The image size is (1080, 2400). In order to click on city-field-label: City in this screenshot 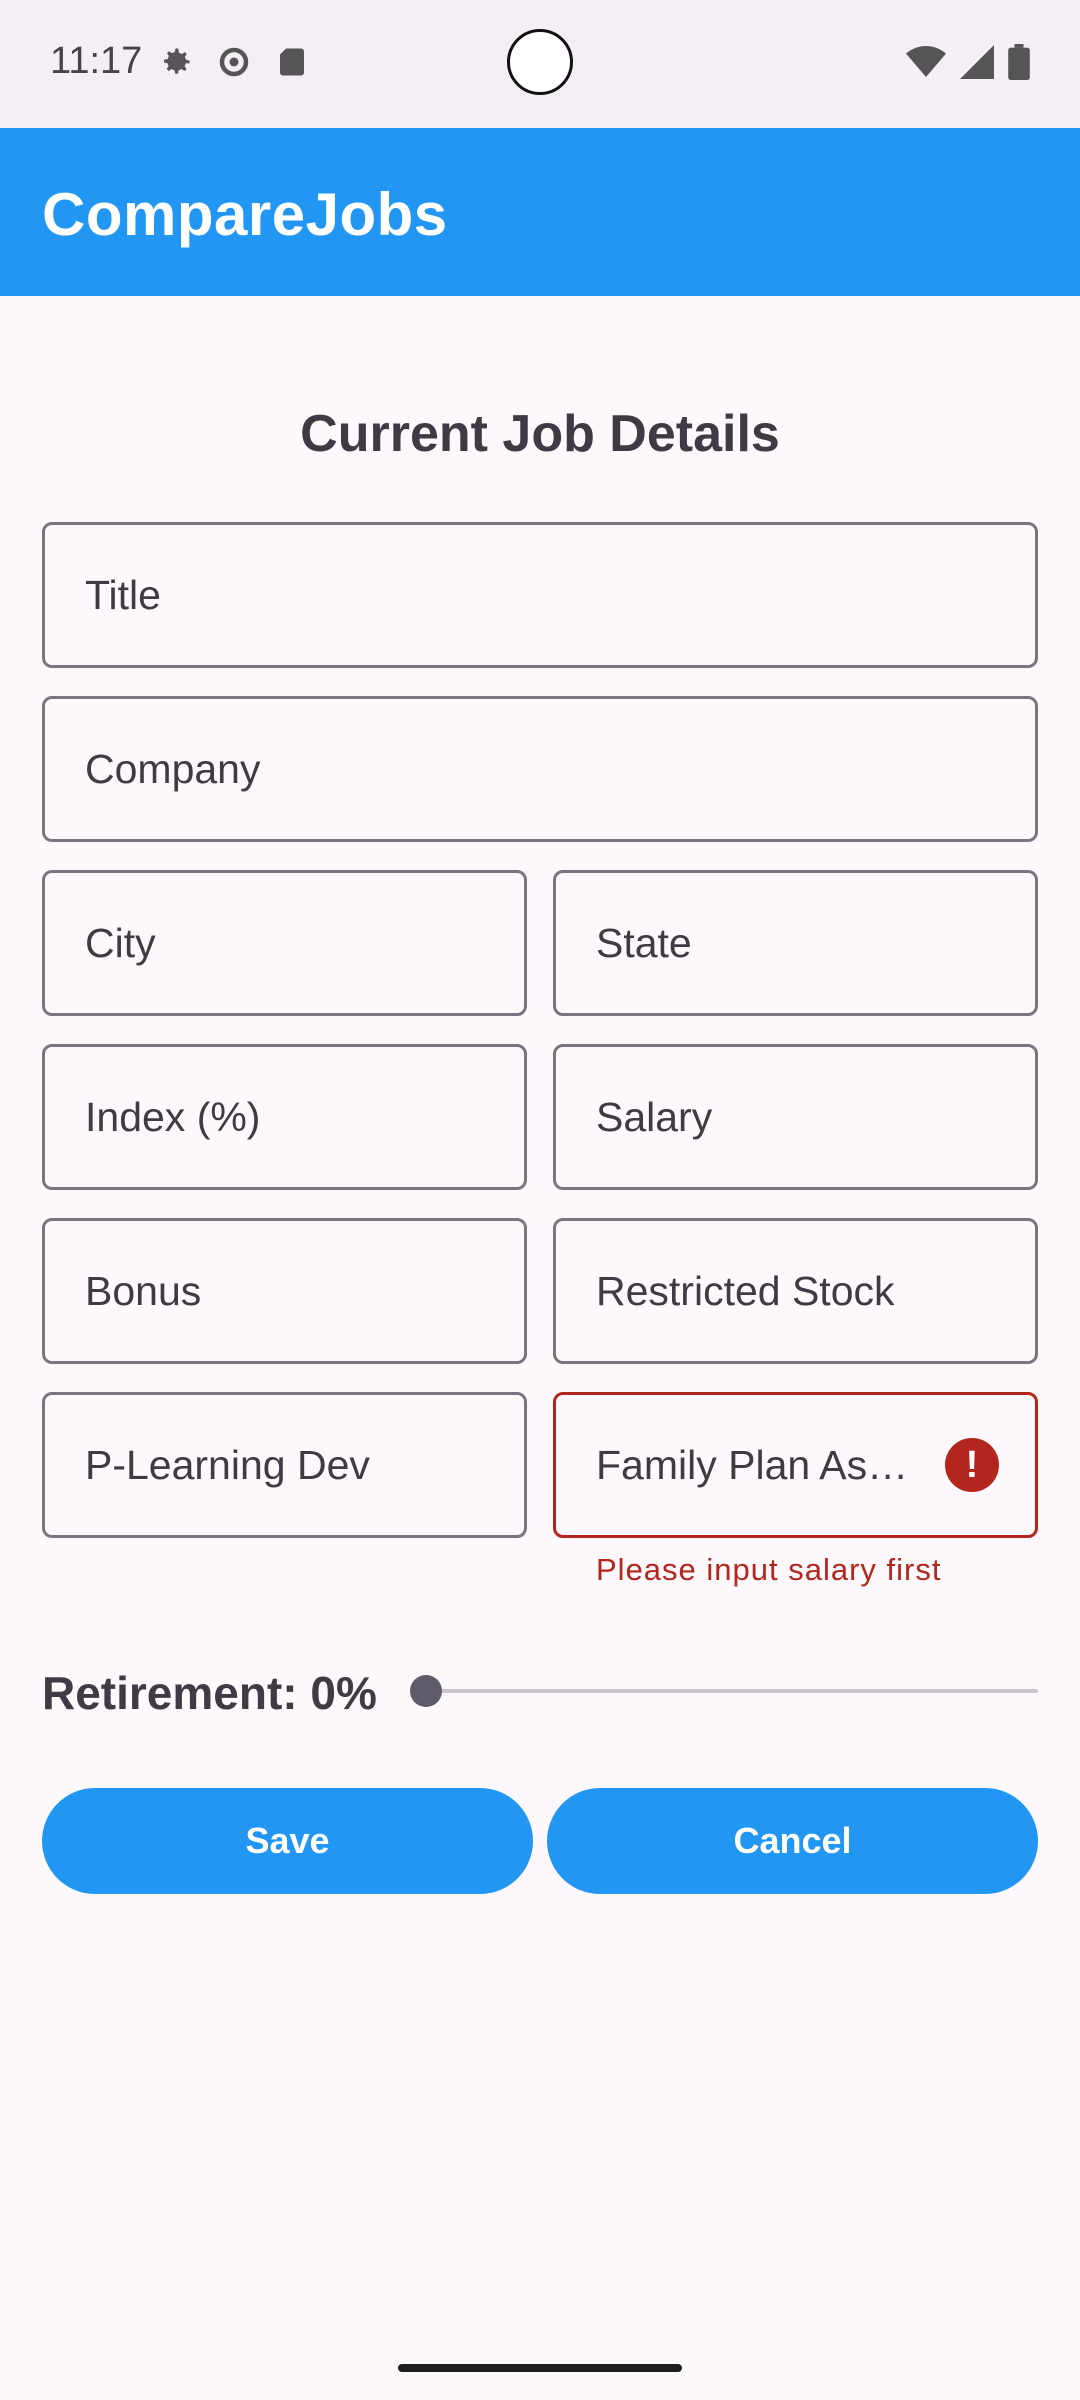, I will do `click(120, 942)`.